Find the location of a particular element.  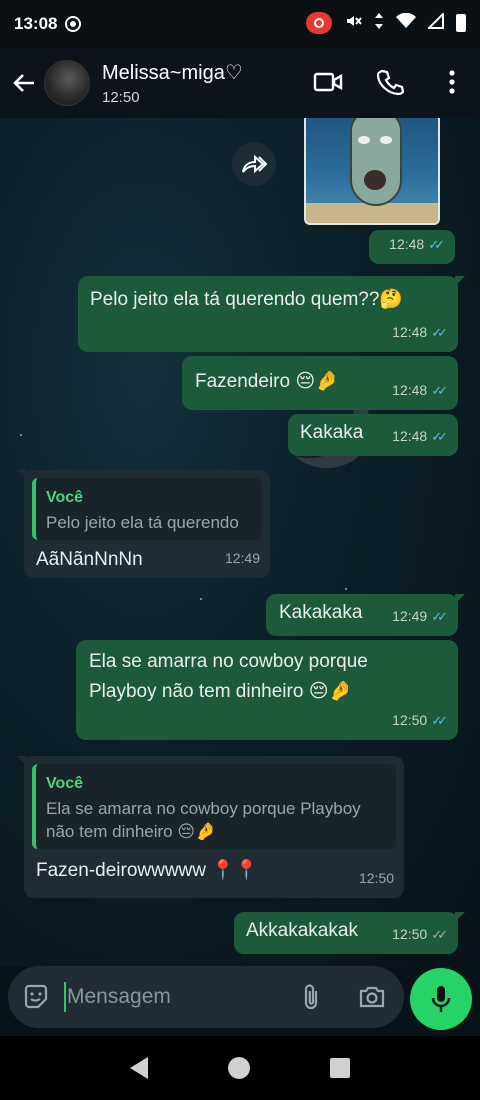

mute-icon is located at coordinates (353, 23).